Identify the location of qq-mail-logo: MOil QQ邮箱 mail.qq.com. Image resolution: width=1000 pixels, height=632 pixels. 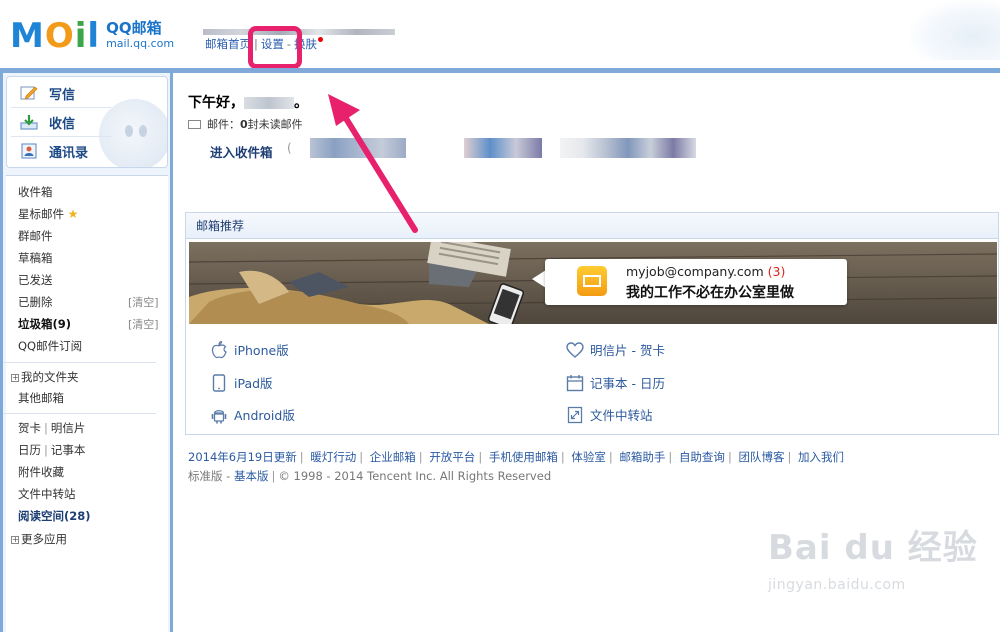
(92, 36).